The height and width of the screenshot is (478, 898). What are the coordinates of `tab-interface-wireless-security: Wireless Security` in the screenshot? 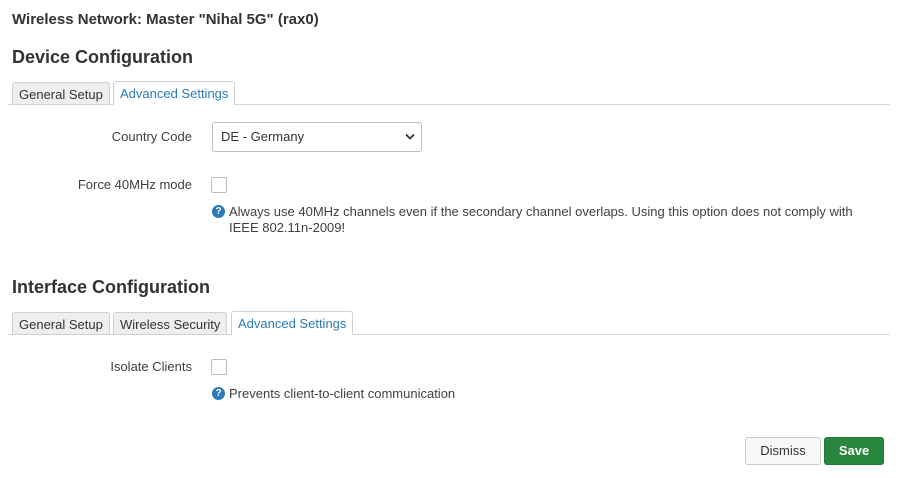 It's located at (170, 323).